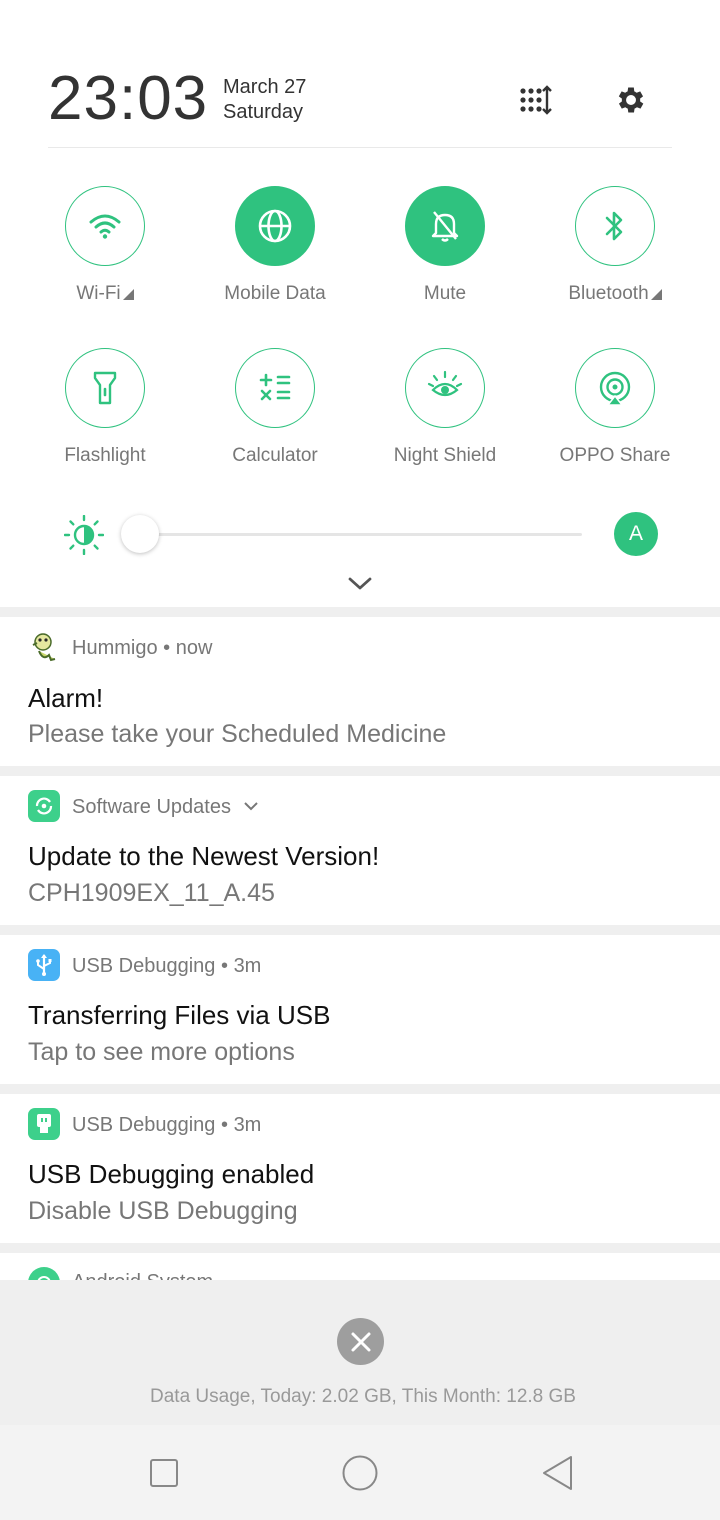 The width and height of the screenshot is (720, 1520). What do you see at coordinates (263, 112) in the screenshot?
I see `weekday-text: Saturday` at bounding box center [263, 112].